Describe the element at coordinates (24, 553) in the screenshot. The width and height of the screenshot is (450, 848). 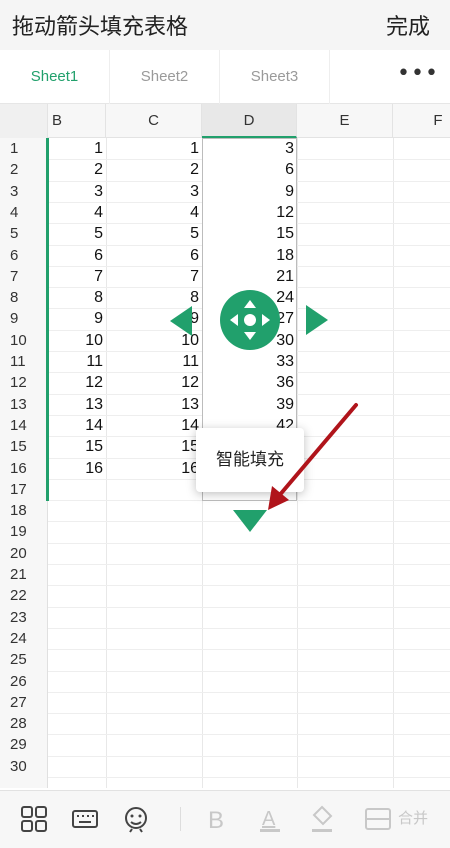
I see `row-number: 20` at that location.